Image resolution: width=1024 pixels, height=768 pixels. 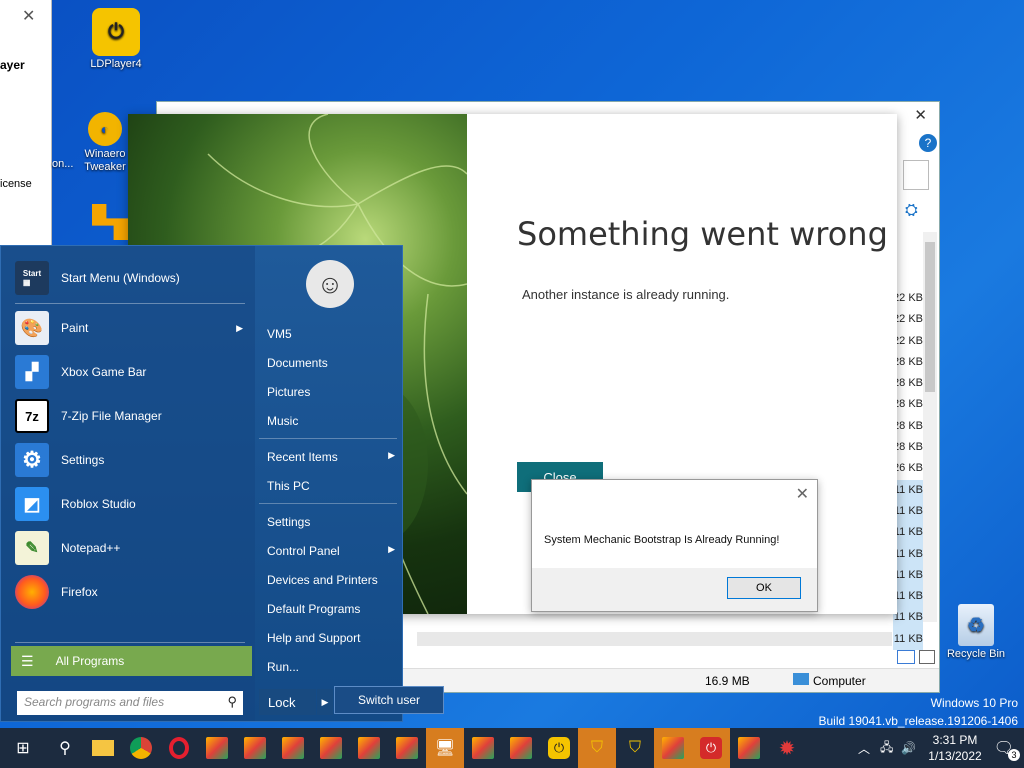 I want to click on windows-logo-icon: ⊞, so click(x=23, y=748).